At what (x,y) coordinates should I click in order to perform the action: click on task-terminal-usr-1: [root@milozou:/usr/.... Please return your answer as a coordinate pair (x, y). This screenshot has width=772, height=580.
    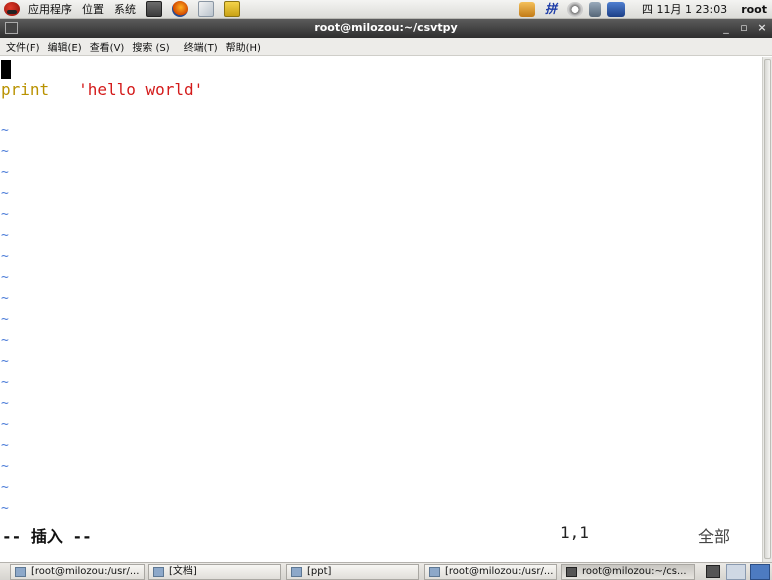
    Looking at the image, I should click on (77, 572).